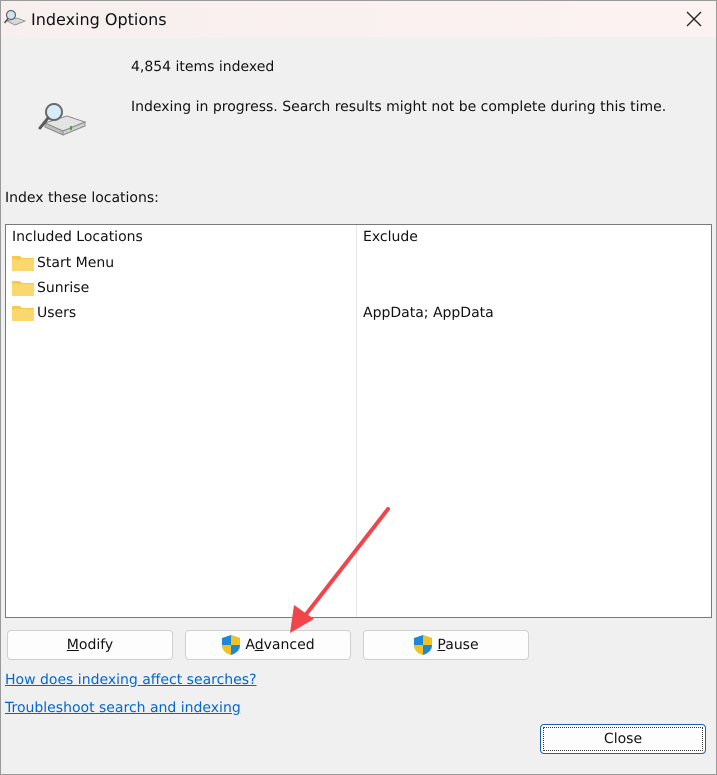 The width and height of the screenshot is (717, 775). What do you see at coordinates (82, 198) in the screenshot?
I see `locations-label: Index these locations:` at bounding box center [82, 198].